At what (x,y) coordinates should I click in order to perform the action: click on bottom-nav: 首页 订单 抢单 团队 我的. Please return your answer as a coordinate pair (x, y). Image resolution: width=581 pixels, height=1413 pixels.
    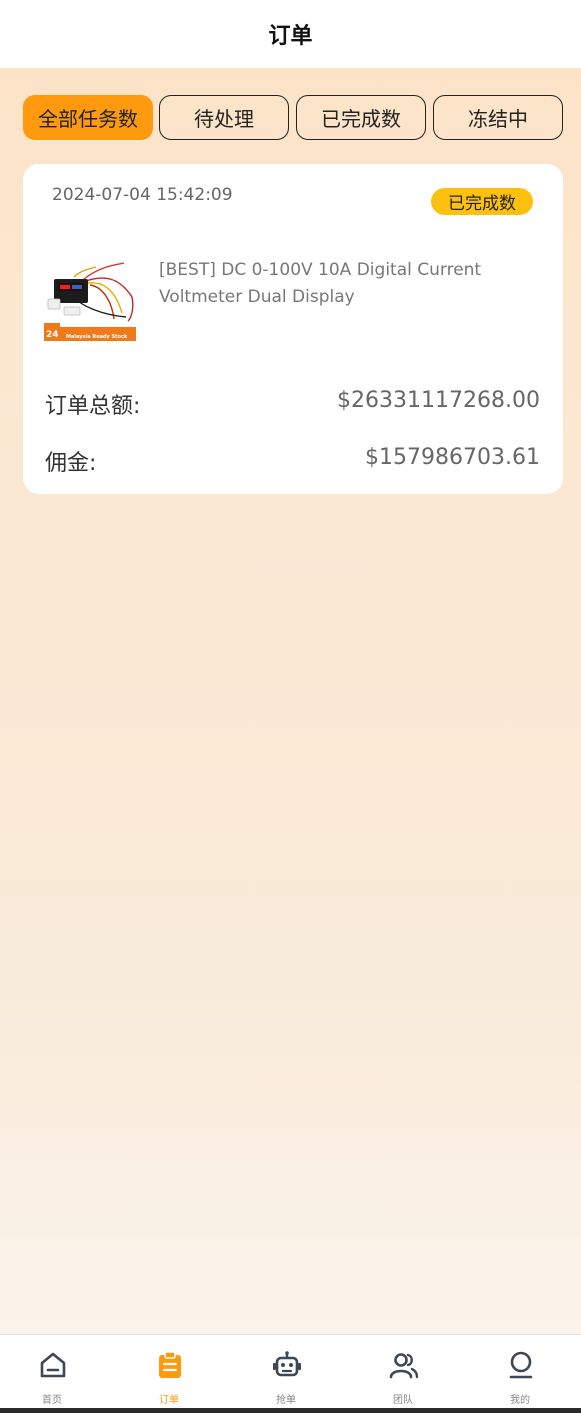
    Looking at the image, I should click on (290, 1373).